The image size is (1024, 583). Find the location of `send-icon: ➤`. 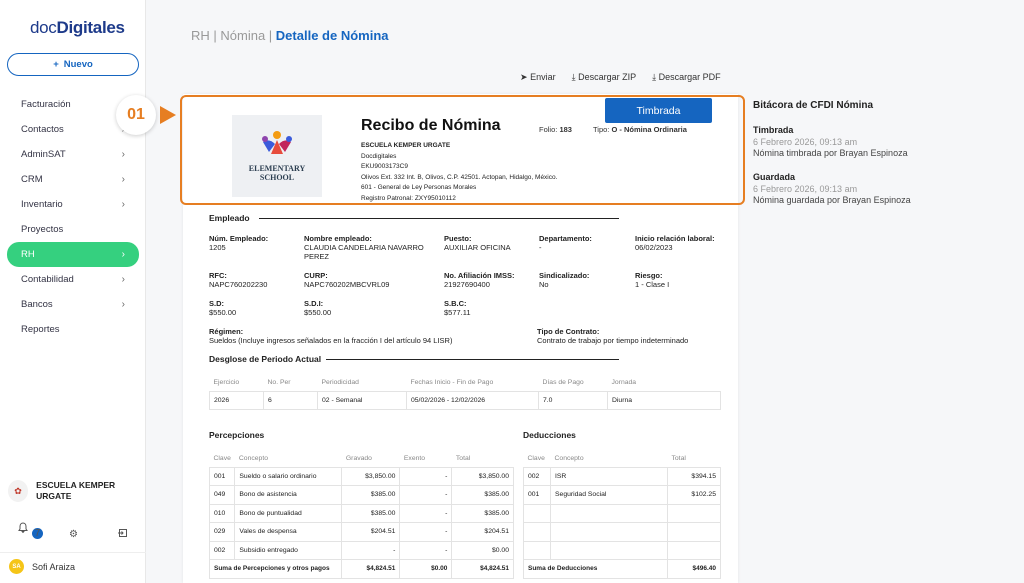

send-icon: ➤ is located at coordinates (524, 77).